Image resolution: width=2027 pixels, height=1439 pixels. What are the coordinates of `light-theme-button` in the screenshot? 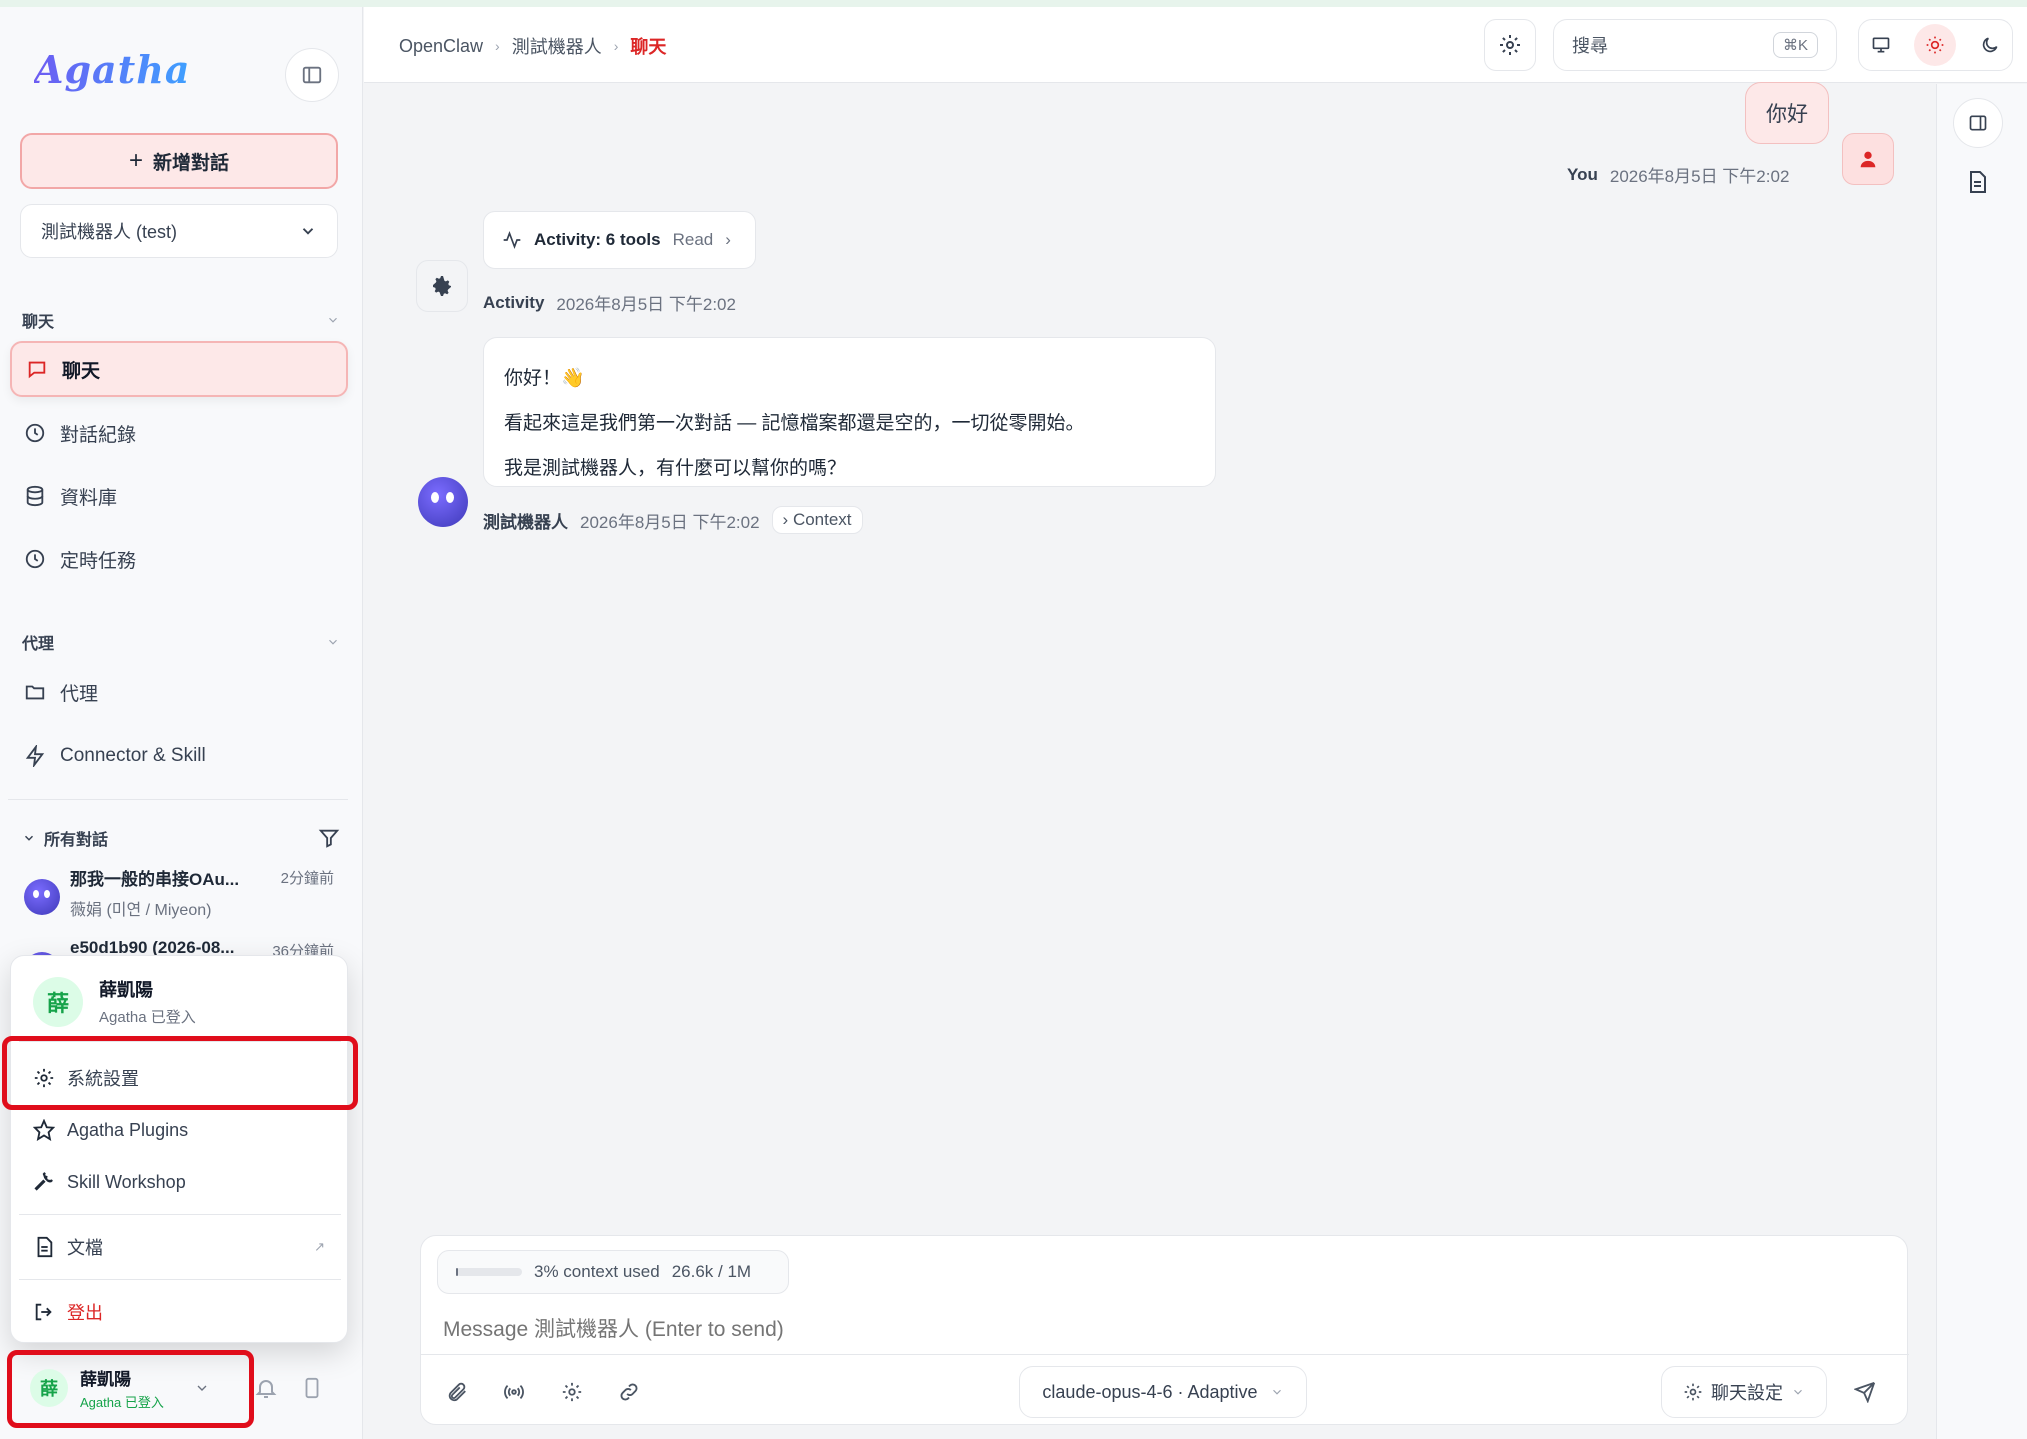 It's located at (1935, 45).